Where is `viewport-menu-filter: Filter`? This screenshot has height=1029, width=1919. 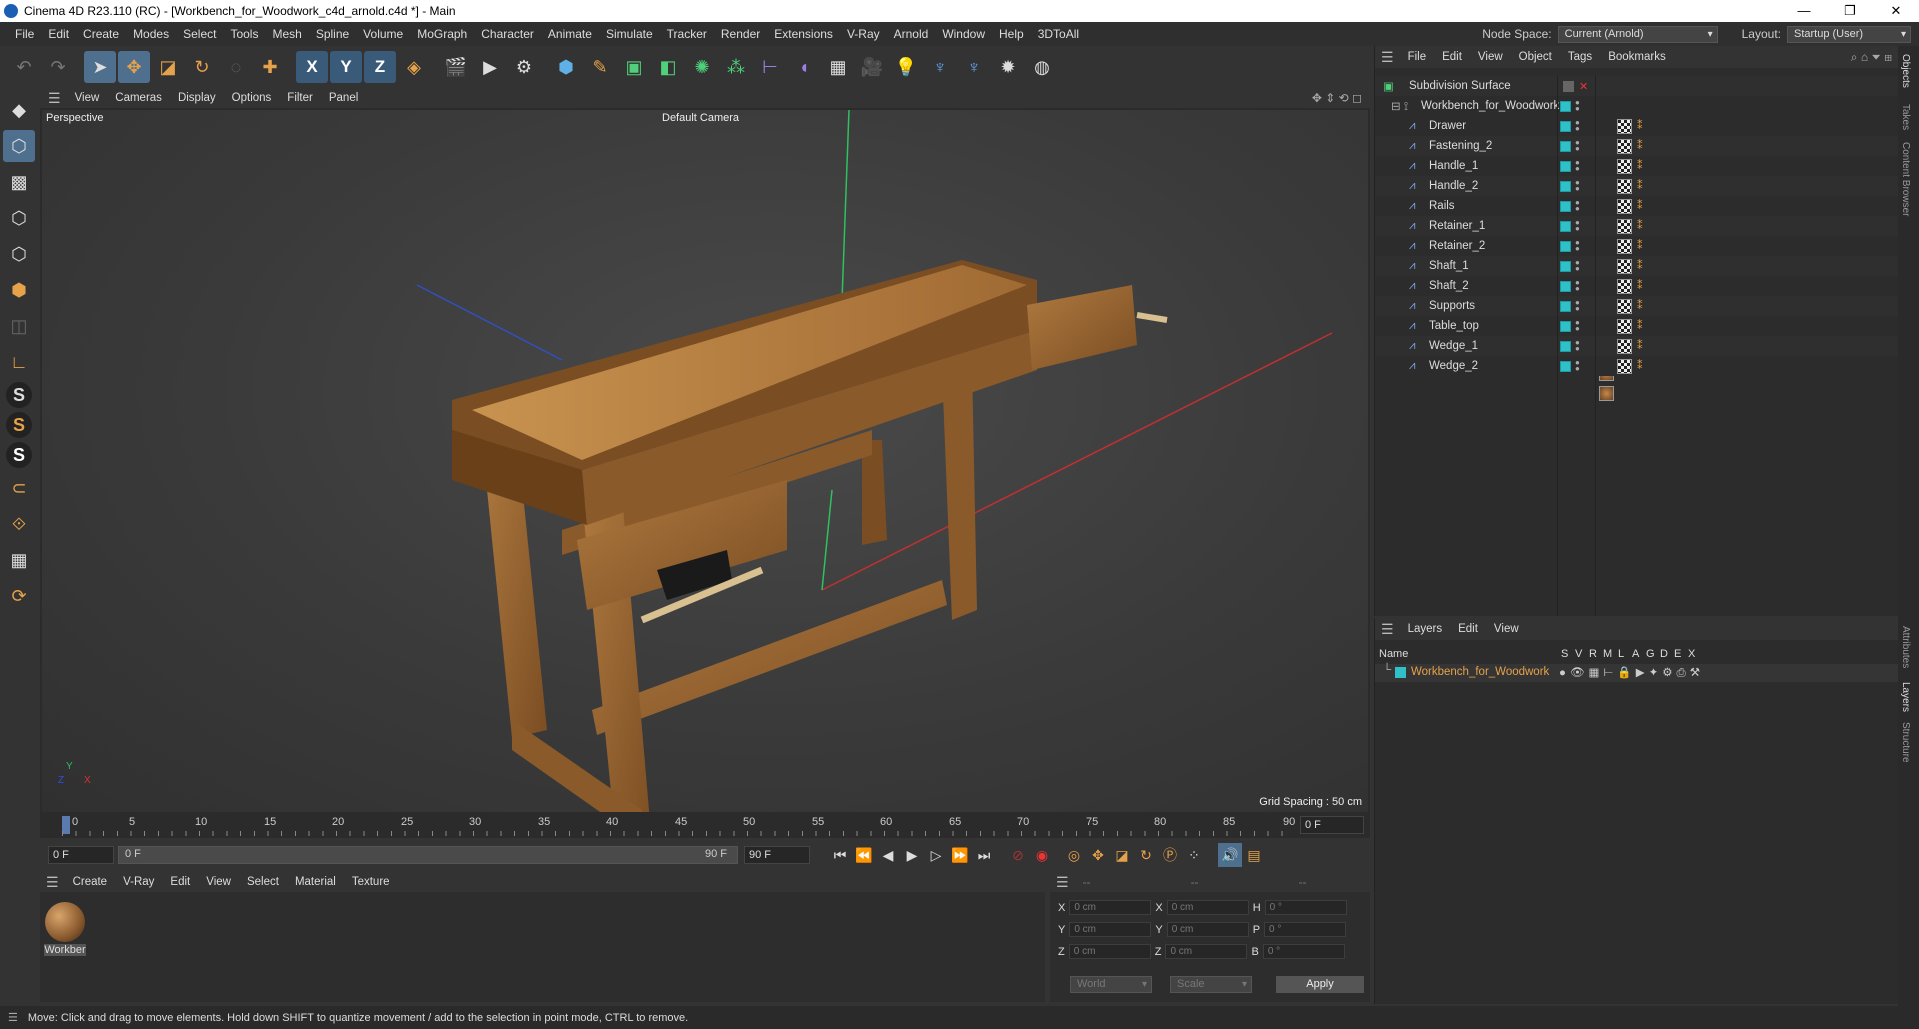
viewport-menu-filter: Filter is located at coordinates (300, 98).